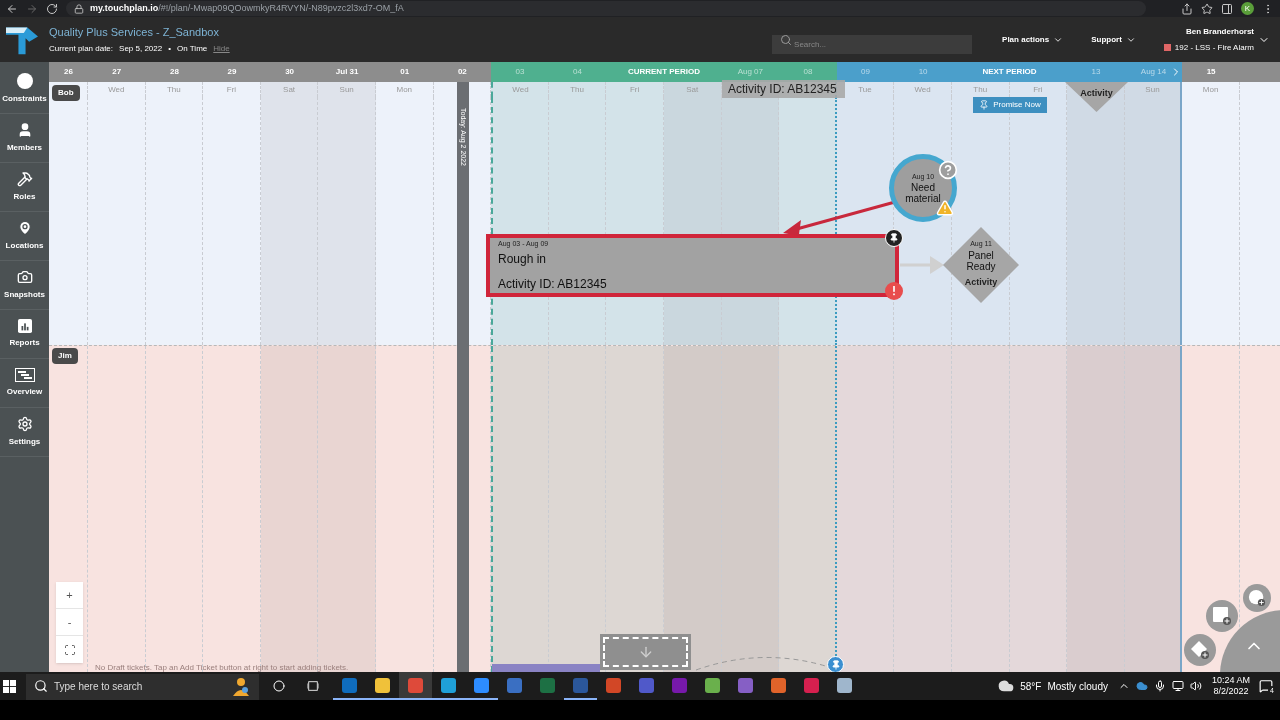 This screenshot has height=720, width=1280. Describe the element at coordinates (1113, 39) in the screenshot. I see `menu-button: Support` at that location.